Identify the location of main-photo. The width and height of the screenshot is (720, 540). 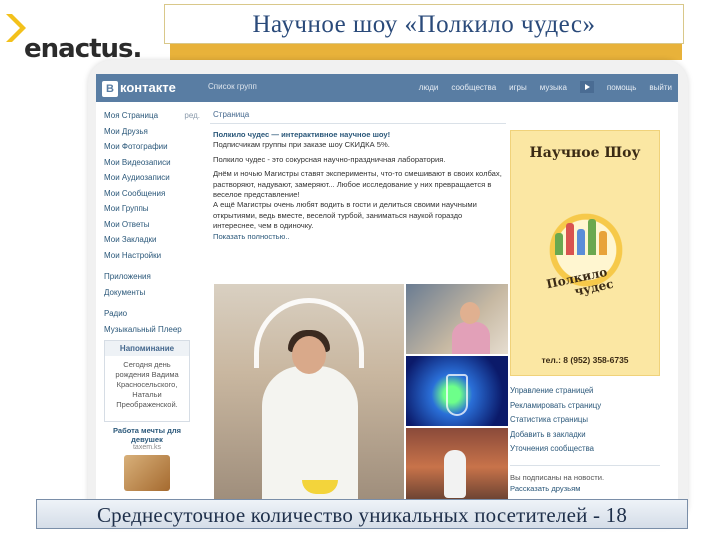
(309, 395).